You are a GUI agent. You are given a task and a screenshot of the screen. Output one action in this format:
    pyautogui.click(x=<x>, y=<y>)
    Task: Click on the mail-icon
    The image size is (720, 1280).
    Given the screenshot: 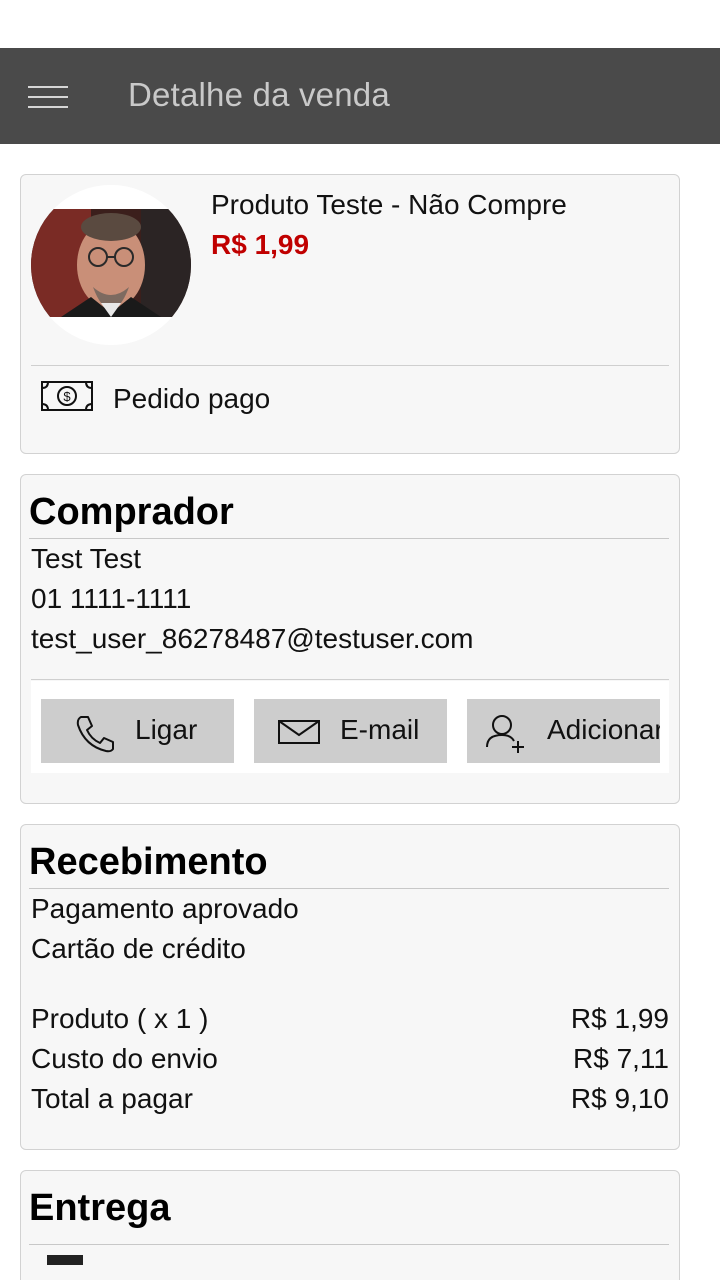 What is the action you would take?
    pyautogui.click(x=299, y=732)
    